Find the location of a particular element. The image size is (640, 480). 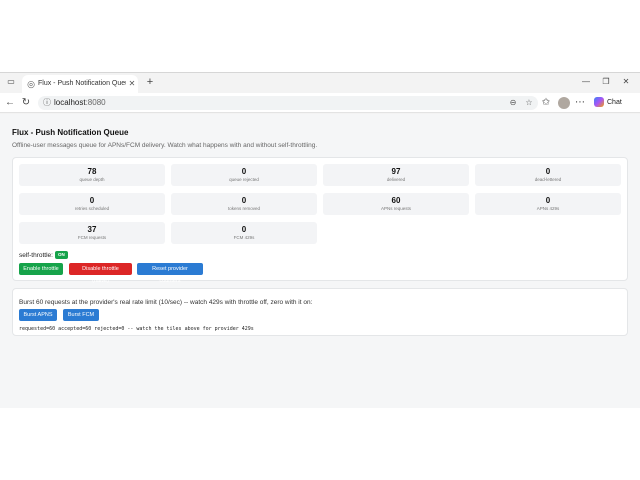

stat-tile-fcm-429s: 0 FCM 429s is located at coordinates (244, 233).